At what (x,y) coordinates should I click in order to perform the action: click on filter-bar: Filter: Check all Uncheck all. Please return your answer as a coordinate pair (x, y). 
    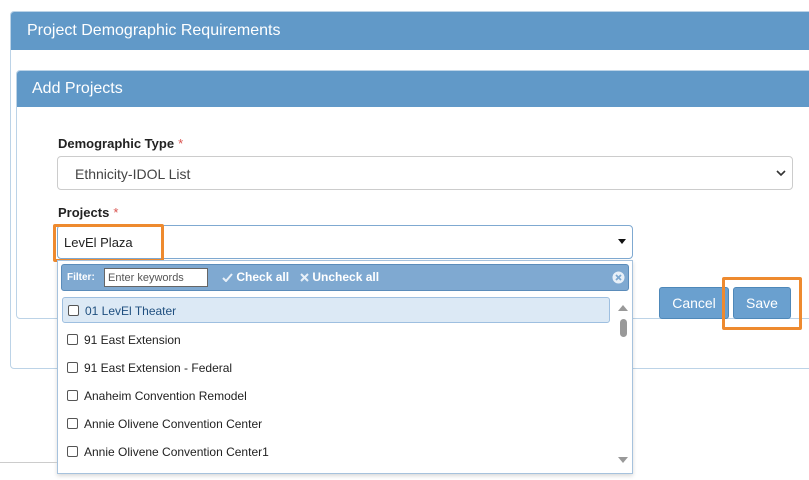
    Looking at the image, I should click on (345, 277).